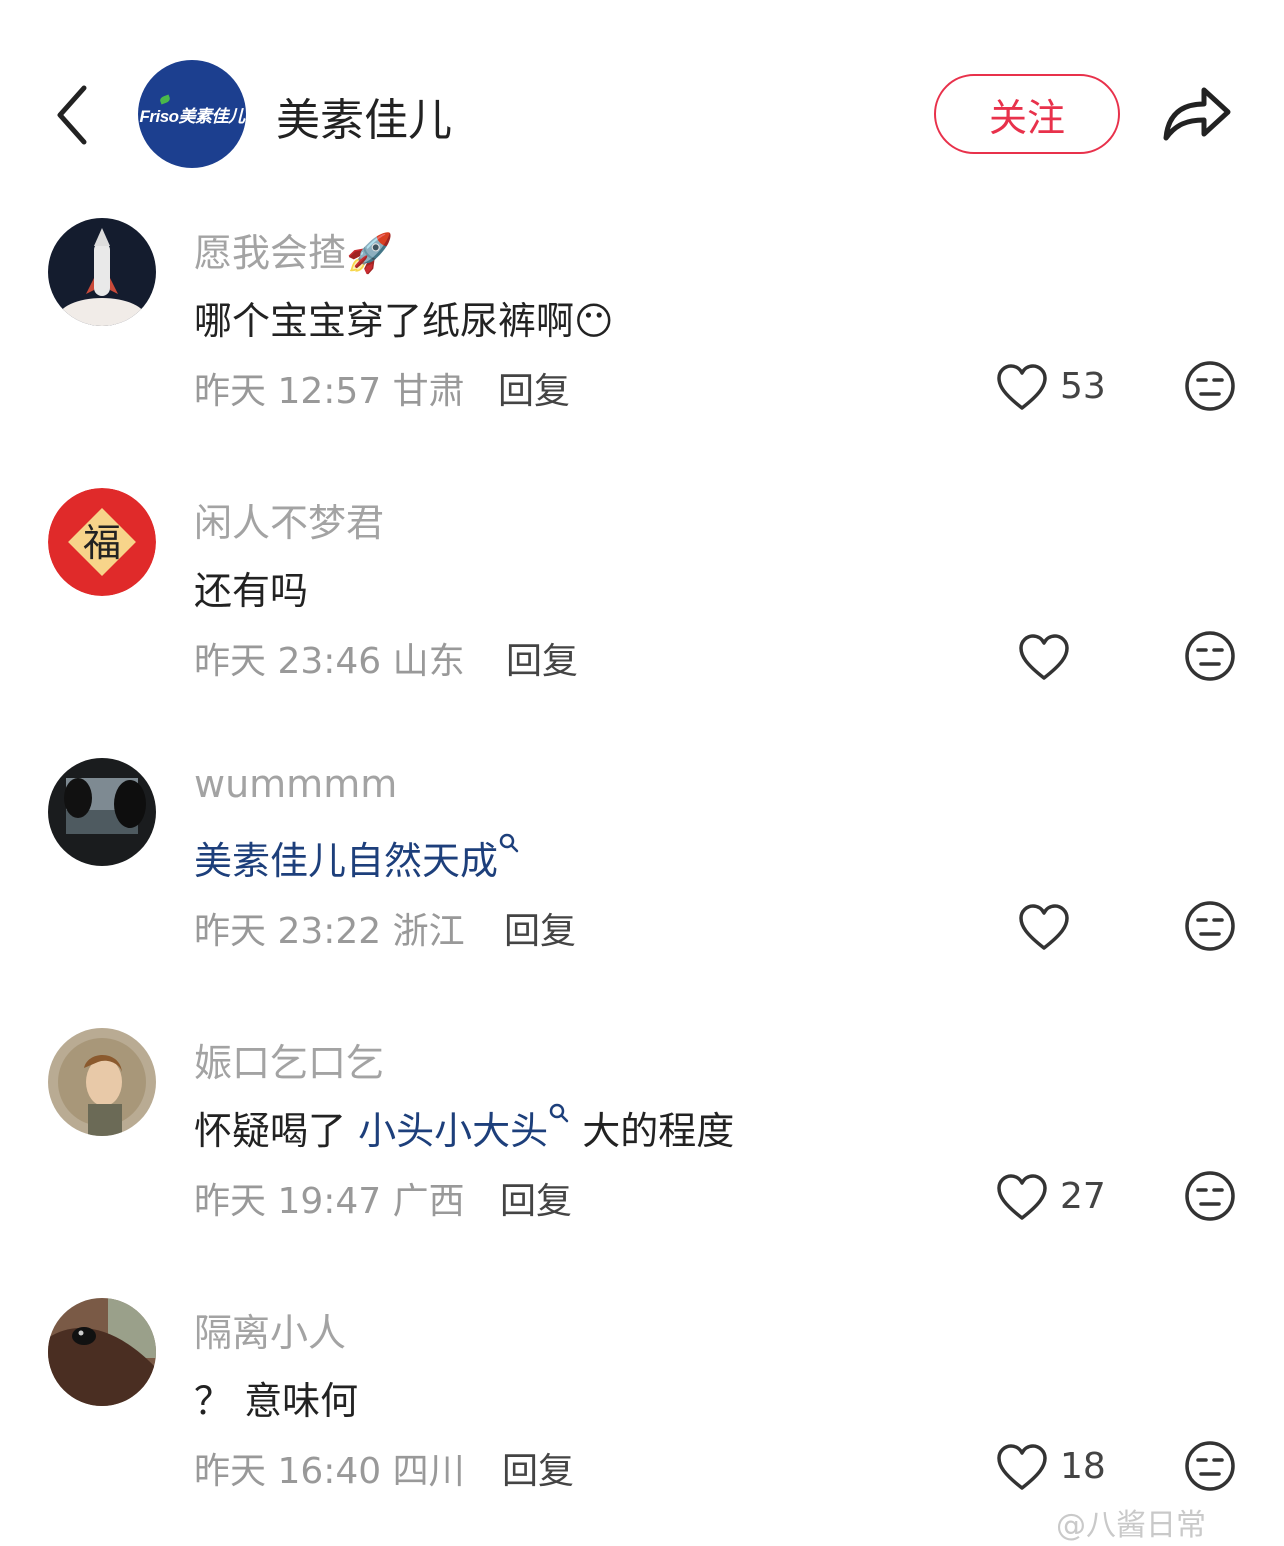 This screenshot has width=1284, height=1546. I want to click on chevron-left-icon, so click(74, 115).